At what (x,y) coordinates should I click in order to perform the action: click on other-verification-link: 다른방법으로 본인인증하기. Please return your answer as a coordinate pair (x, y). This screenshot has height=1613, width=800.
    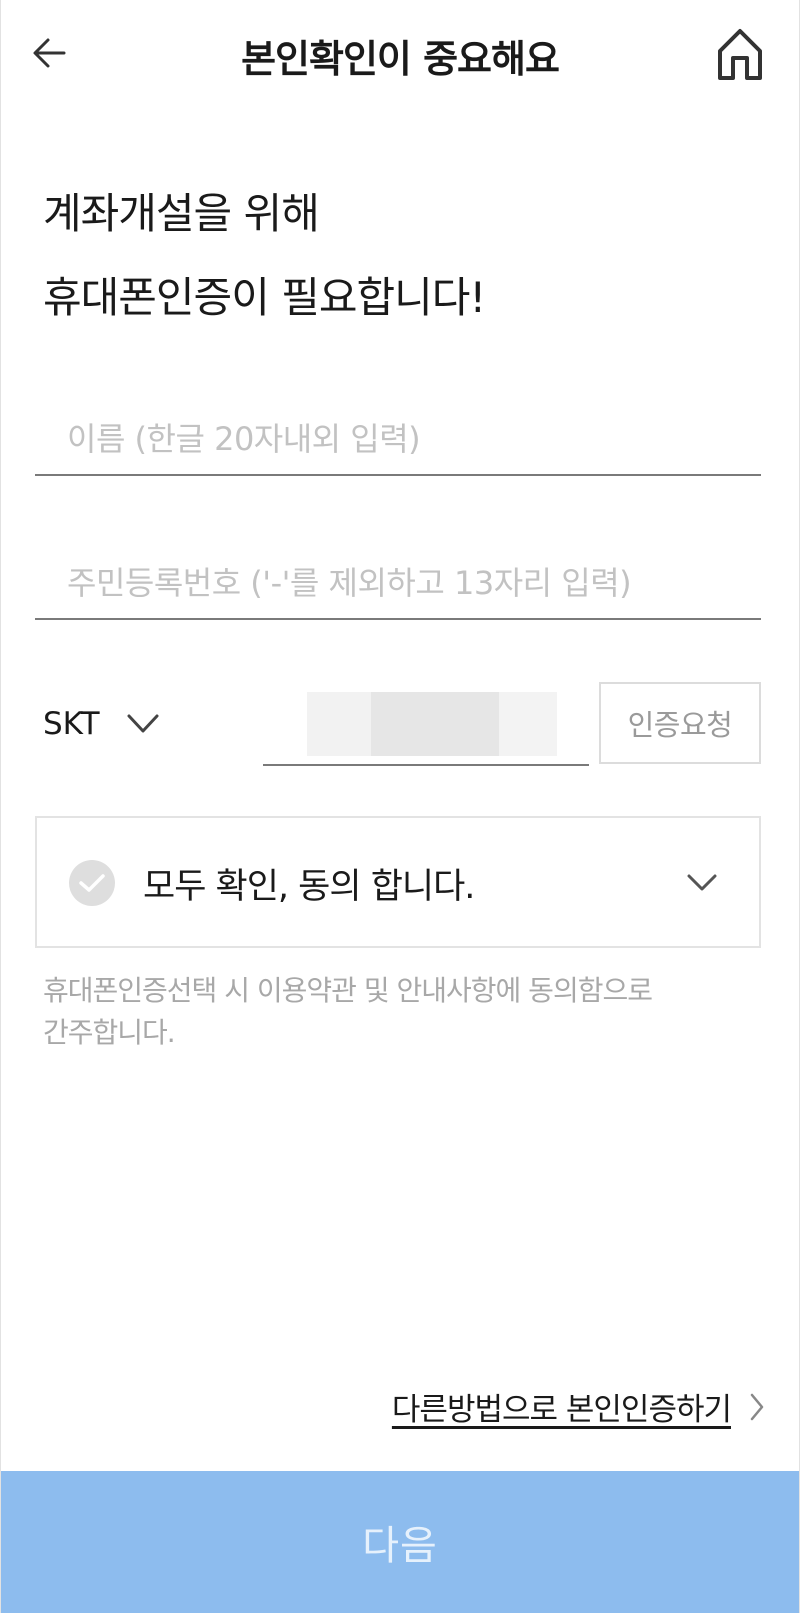
    Looking at the image, I should click on (578, 1406).